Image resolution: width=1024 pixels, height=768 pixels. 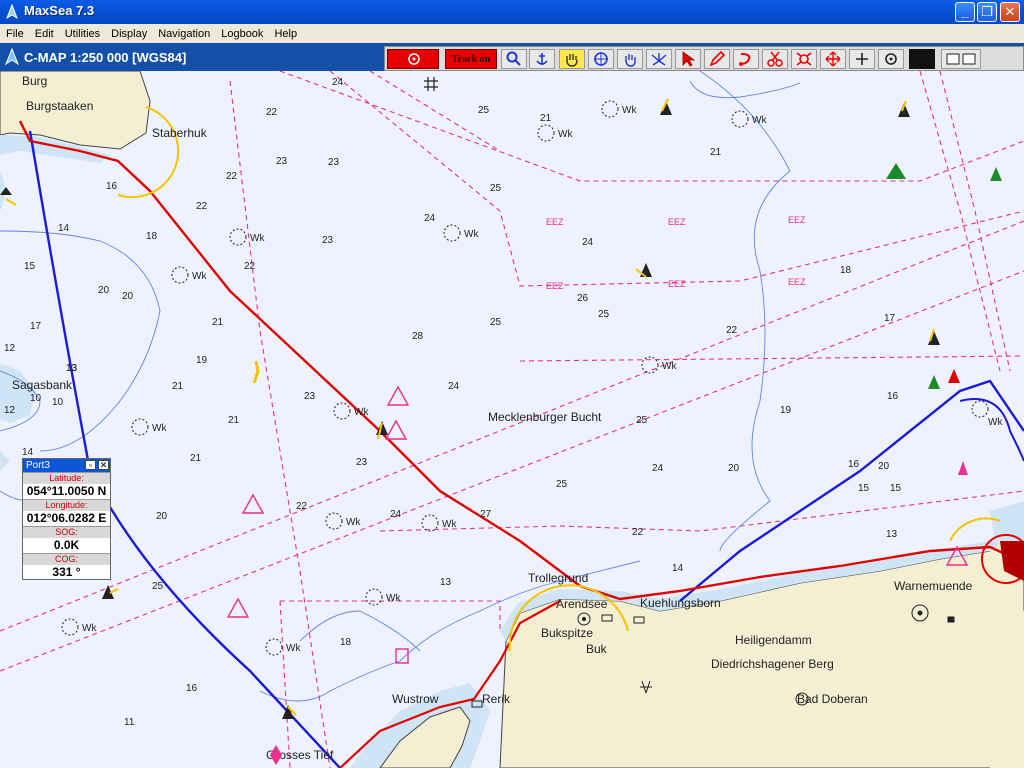 What do you see at coordinates (413, 59) in the screenshot?
I see `stop-target-button` at bounding box center [413, 59].